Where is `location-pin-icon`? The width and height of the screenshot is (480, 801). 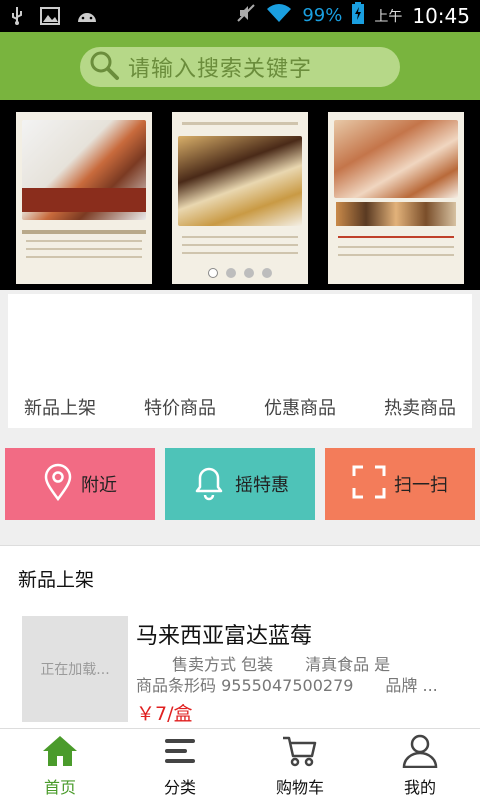
location-pin-icon is located at coordinates (58, 484).